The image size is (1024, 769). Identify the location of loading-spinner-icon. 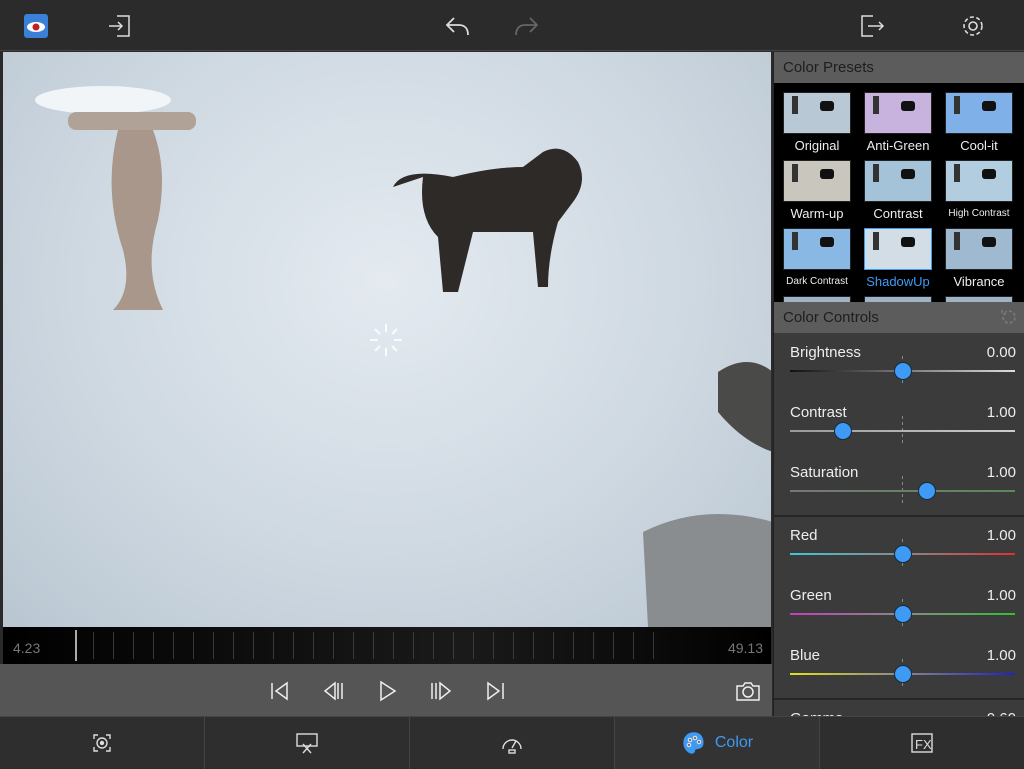
(386, 340).